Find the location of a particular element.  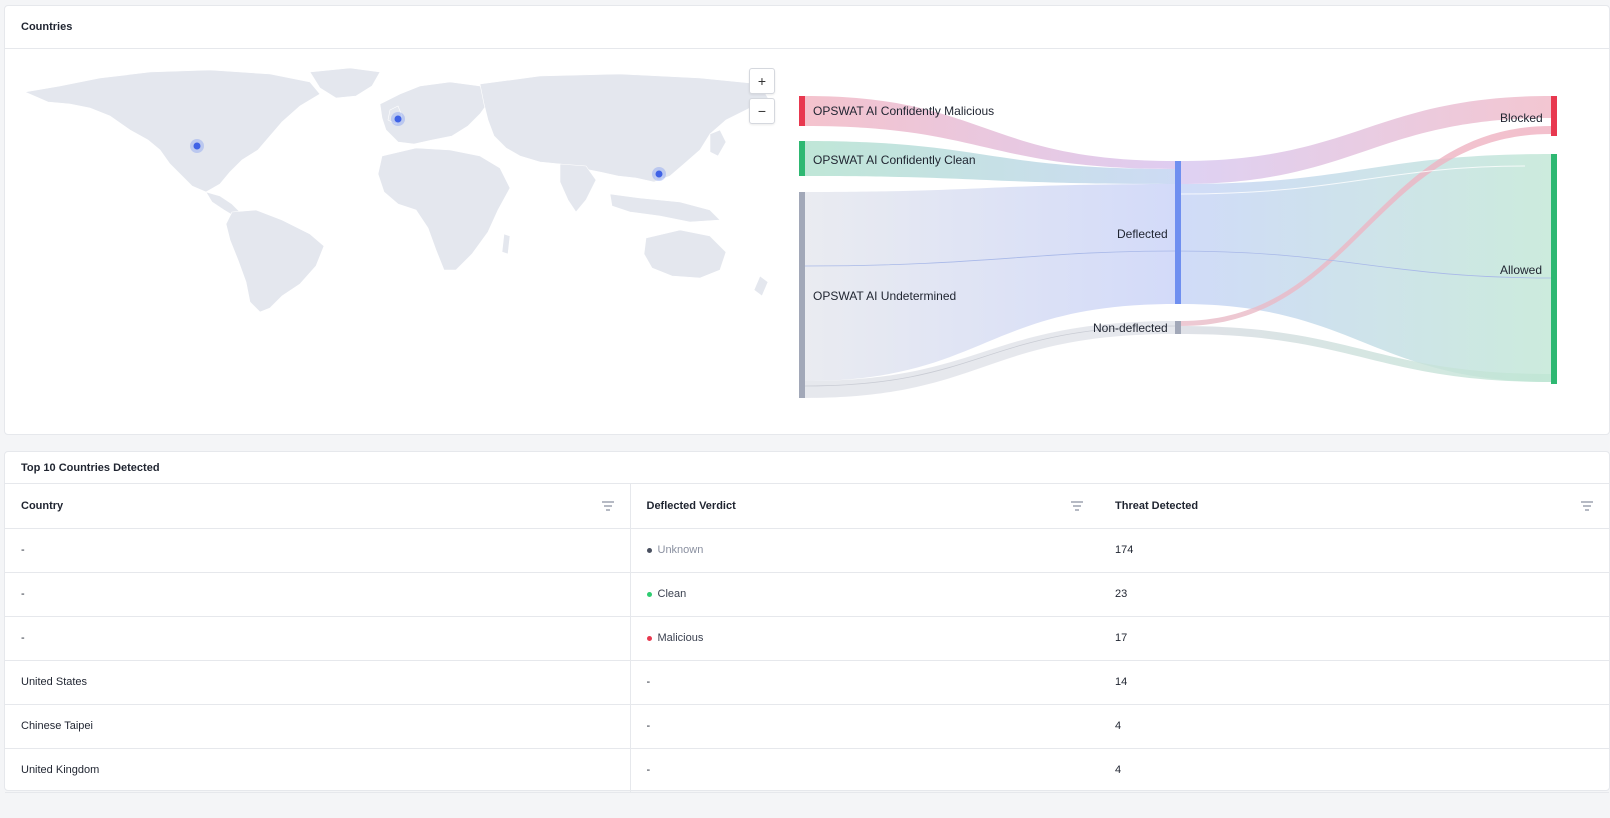

column-label-deflected-verdict: Deflected Verdict is located at coordinates (691, 505).